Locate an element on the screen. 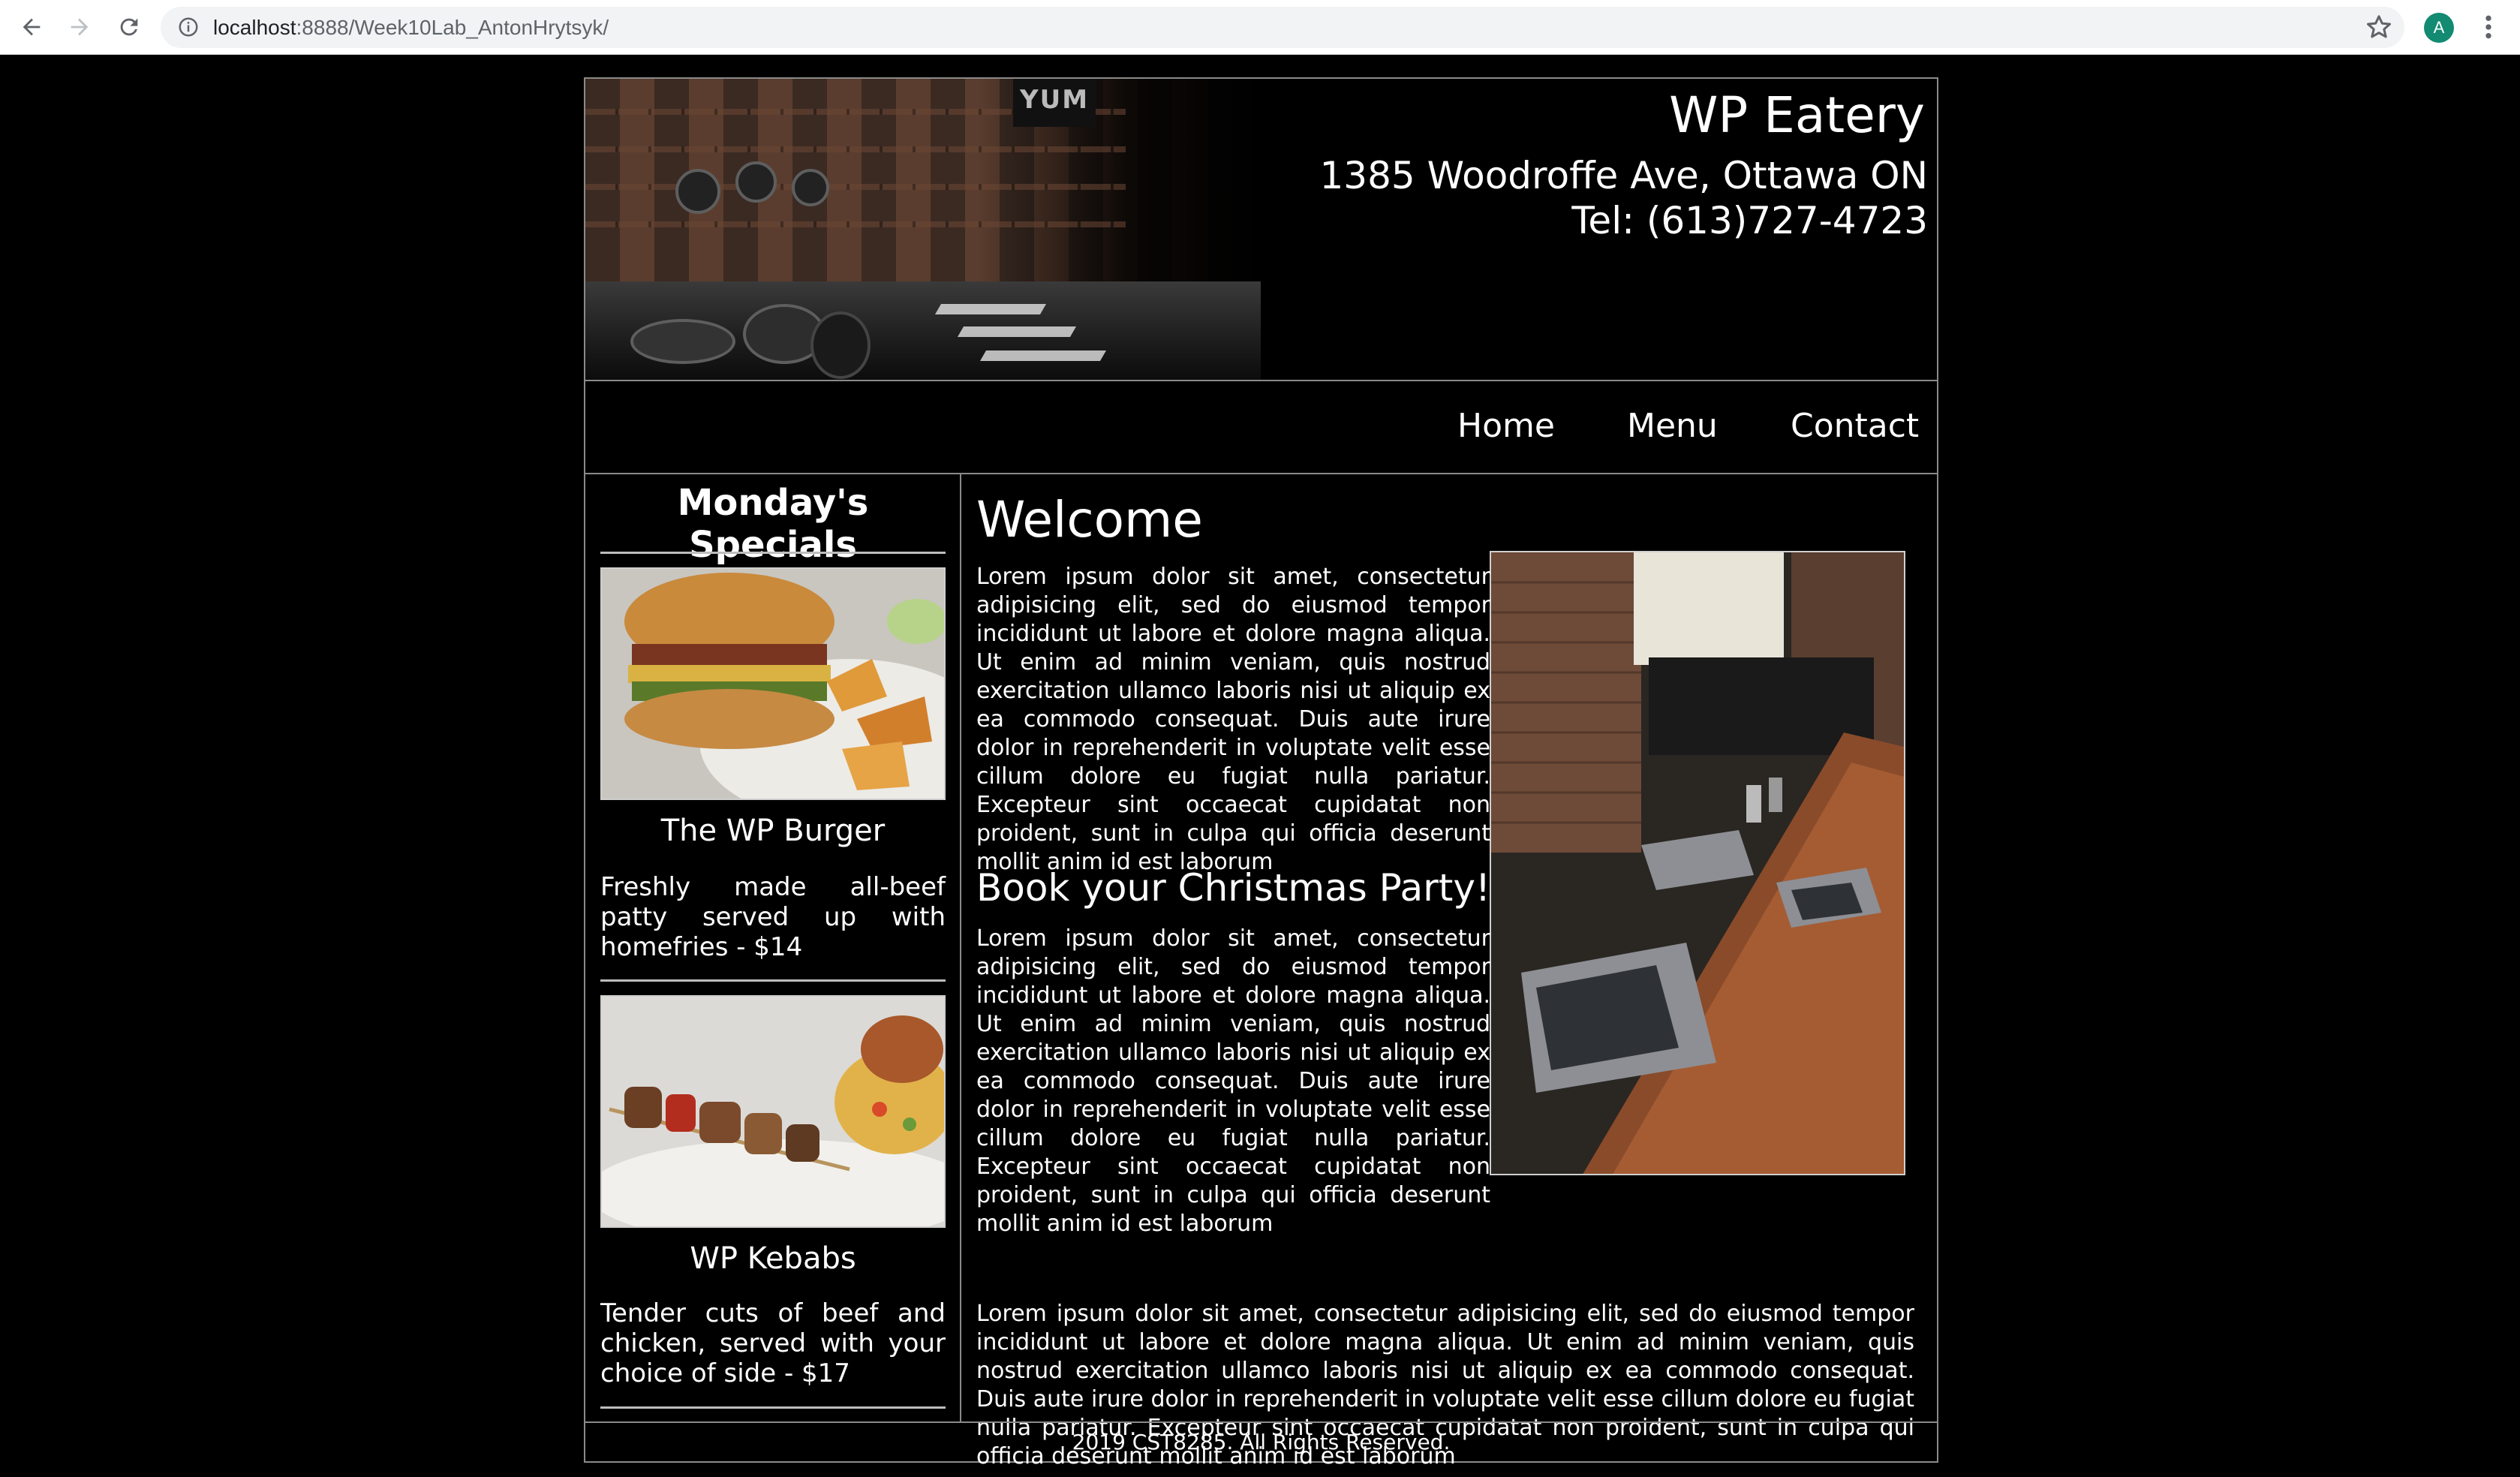 Image resolution: width=2520 pixels, height=1477 pixels. forward-arrow-icon is located at coordinates (80, 27).